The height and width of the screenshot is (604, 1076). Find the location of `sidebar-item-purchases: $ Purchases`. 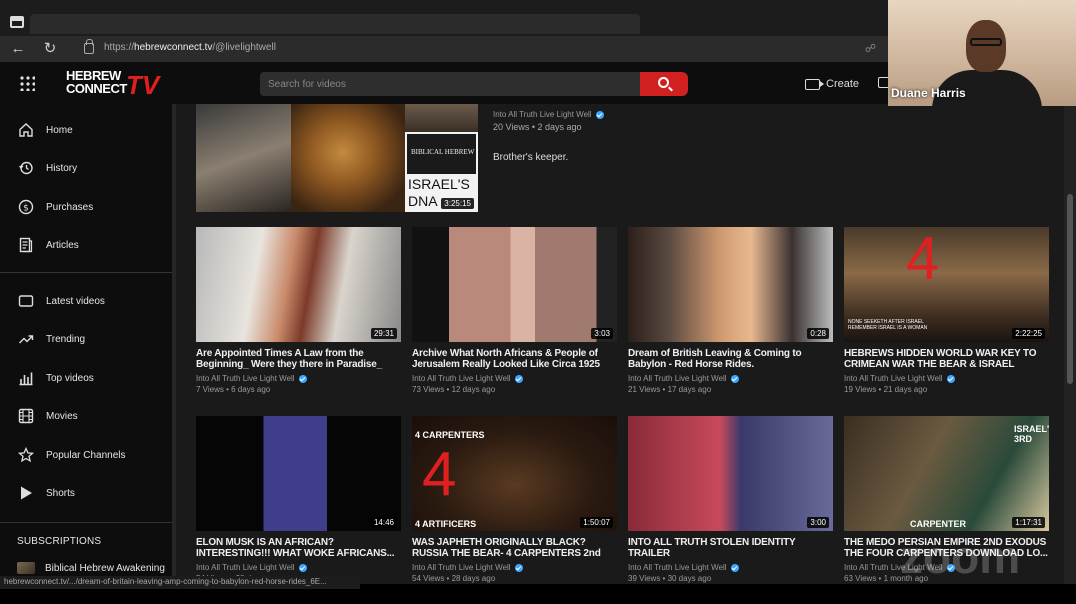

sidebar-item-purchases: $ Purchases is located at coordinates (86, 207).